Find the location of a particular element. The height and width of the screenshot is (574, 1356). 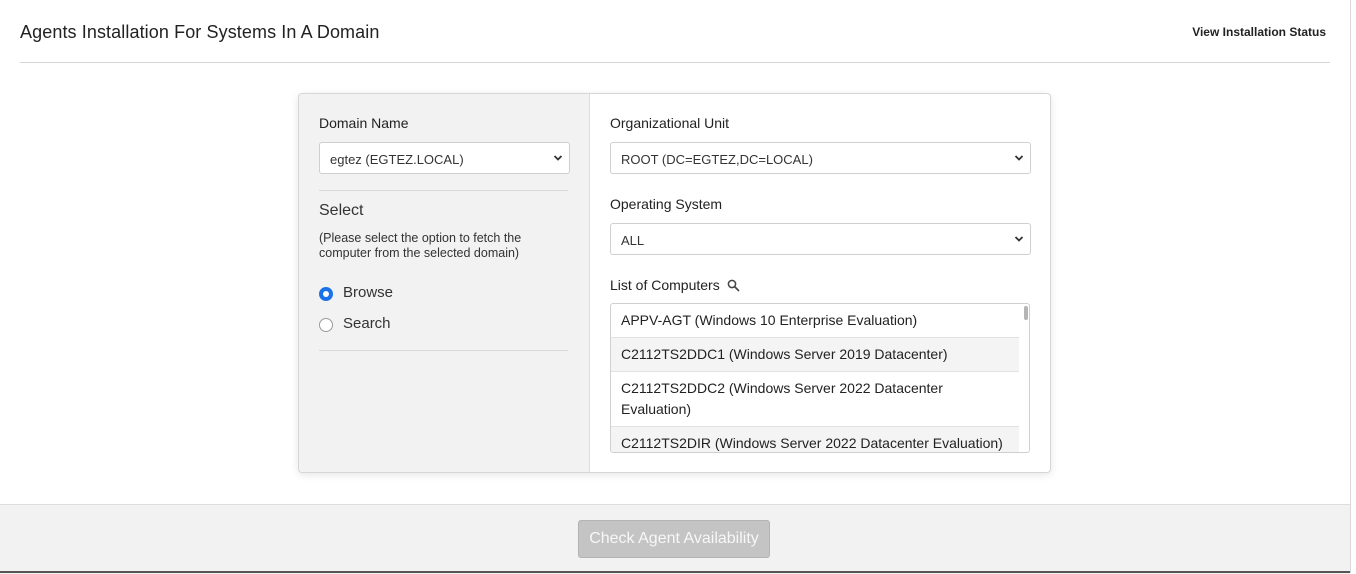

operating-system-value: ALL is located at coordinates (633, 240).